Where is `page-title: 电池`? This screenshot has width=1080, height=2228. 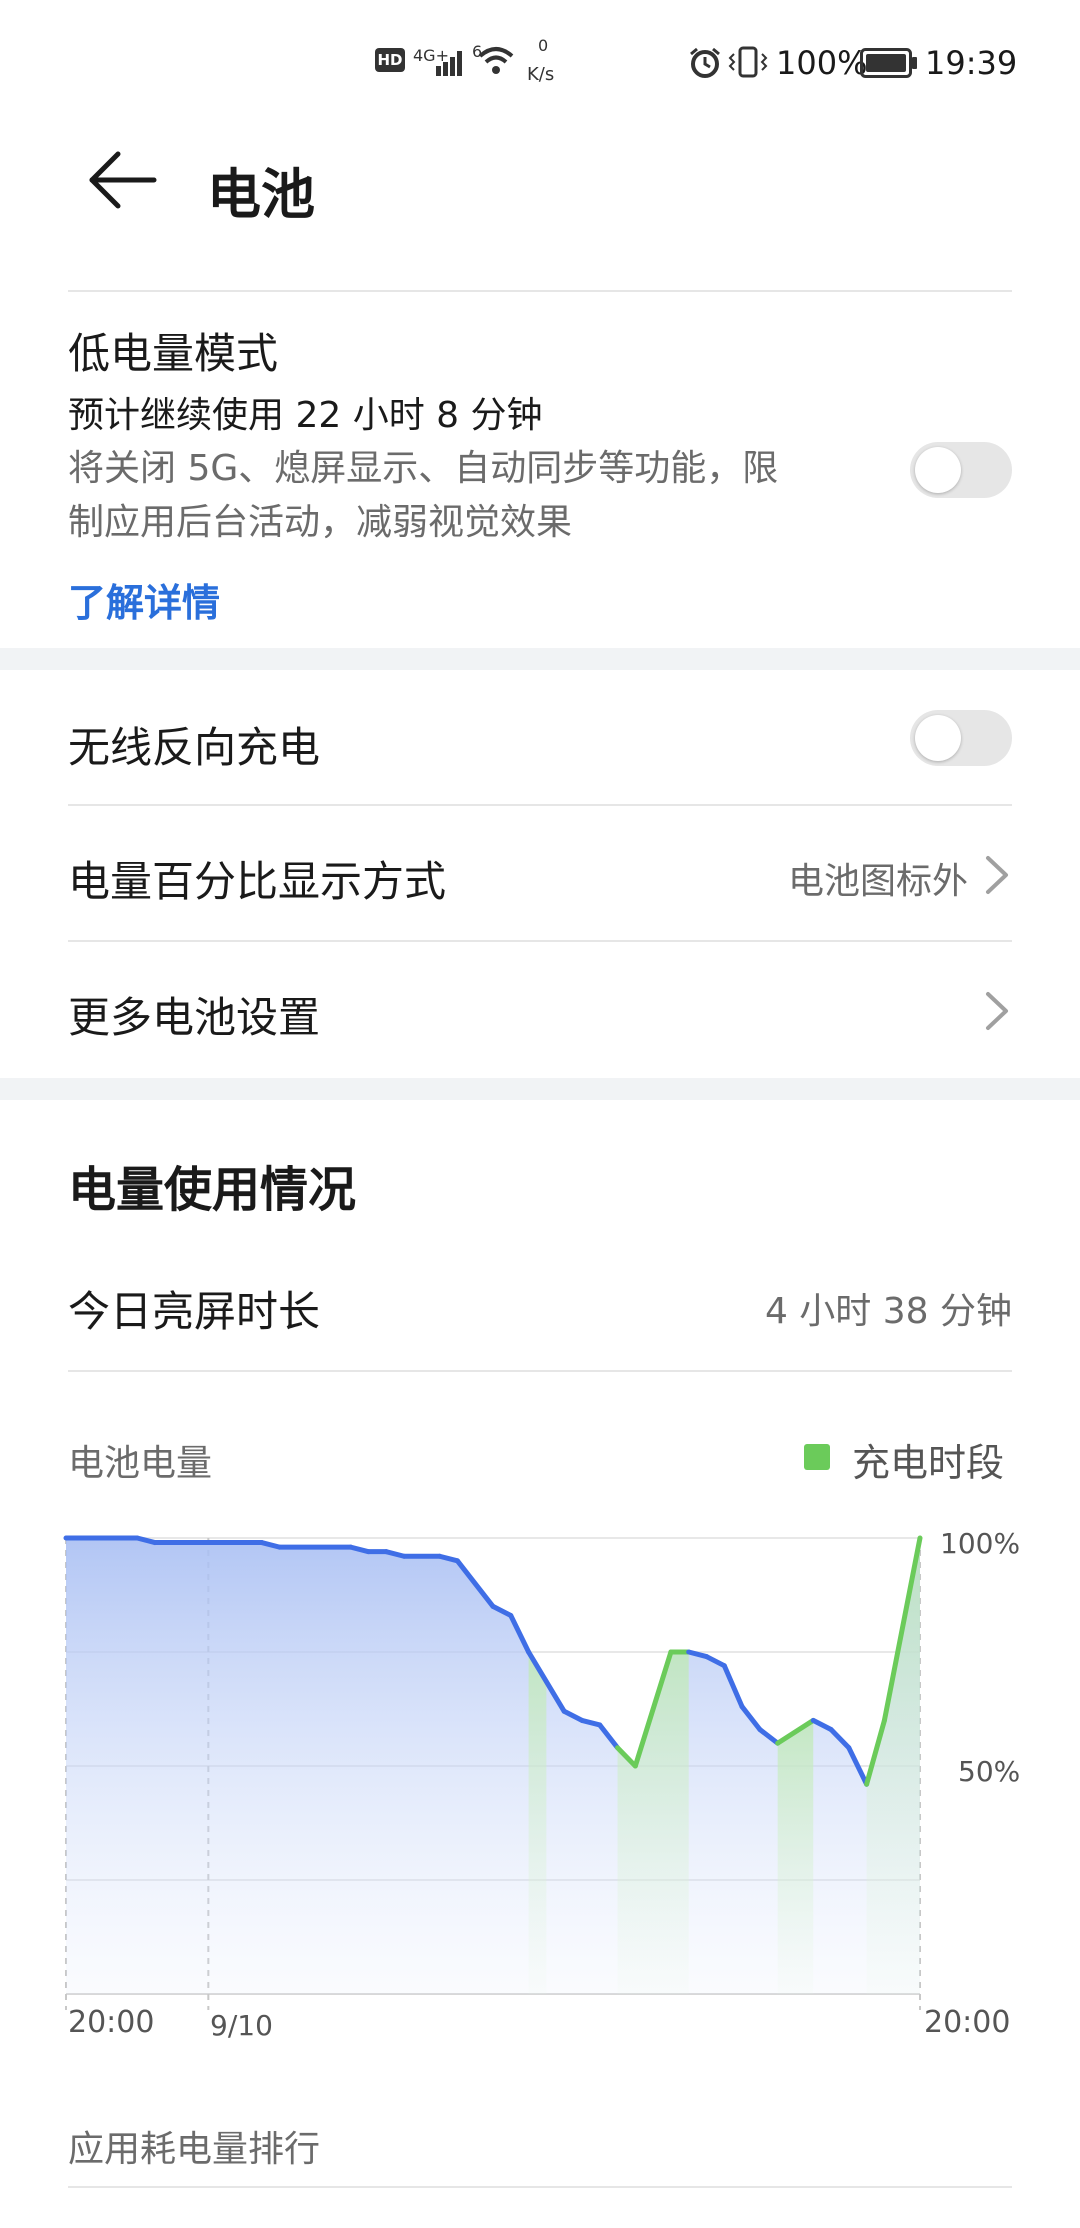
page-title: 电池 is located at coordinates (261, 194).